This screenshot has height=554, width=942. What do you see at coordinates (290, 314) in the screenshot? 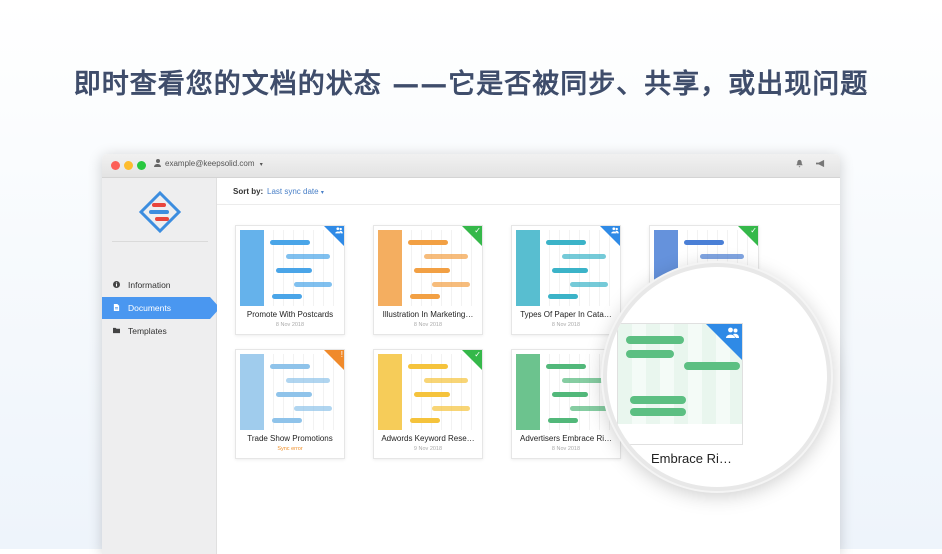
I see `document-name: Promote With Postcards` at bounding box center [290, 314].